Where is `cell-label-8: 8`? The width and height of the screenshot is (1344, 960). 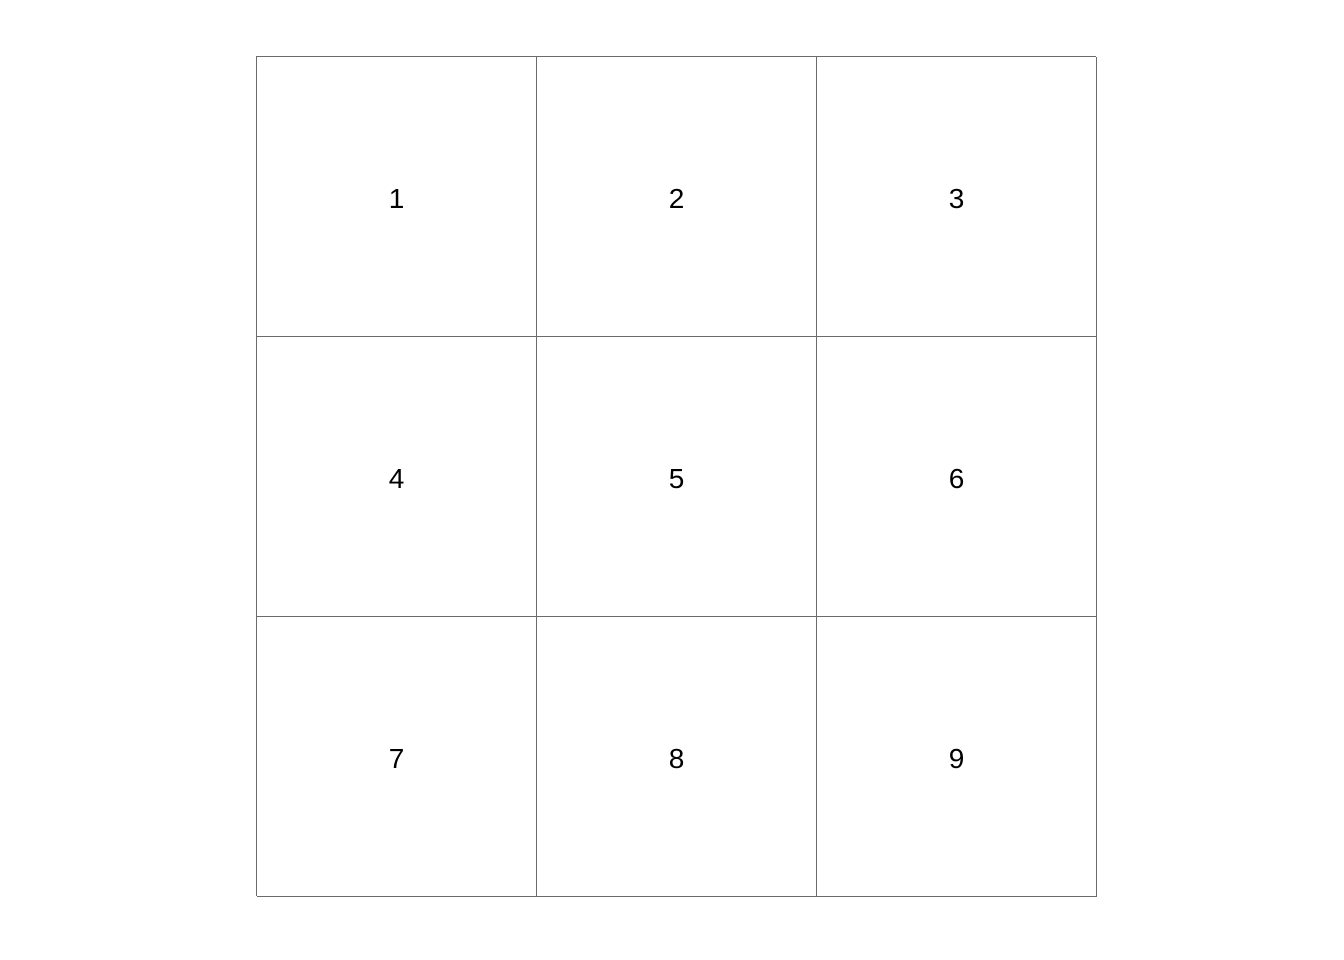 cell-label-8: 8 is located at coordinates (676, 758).